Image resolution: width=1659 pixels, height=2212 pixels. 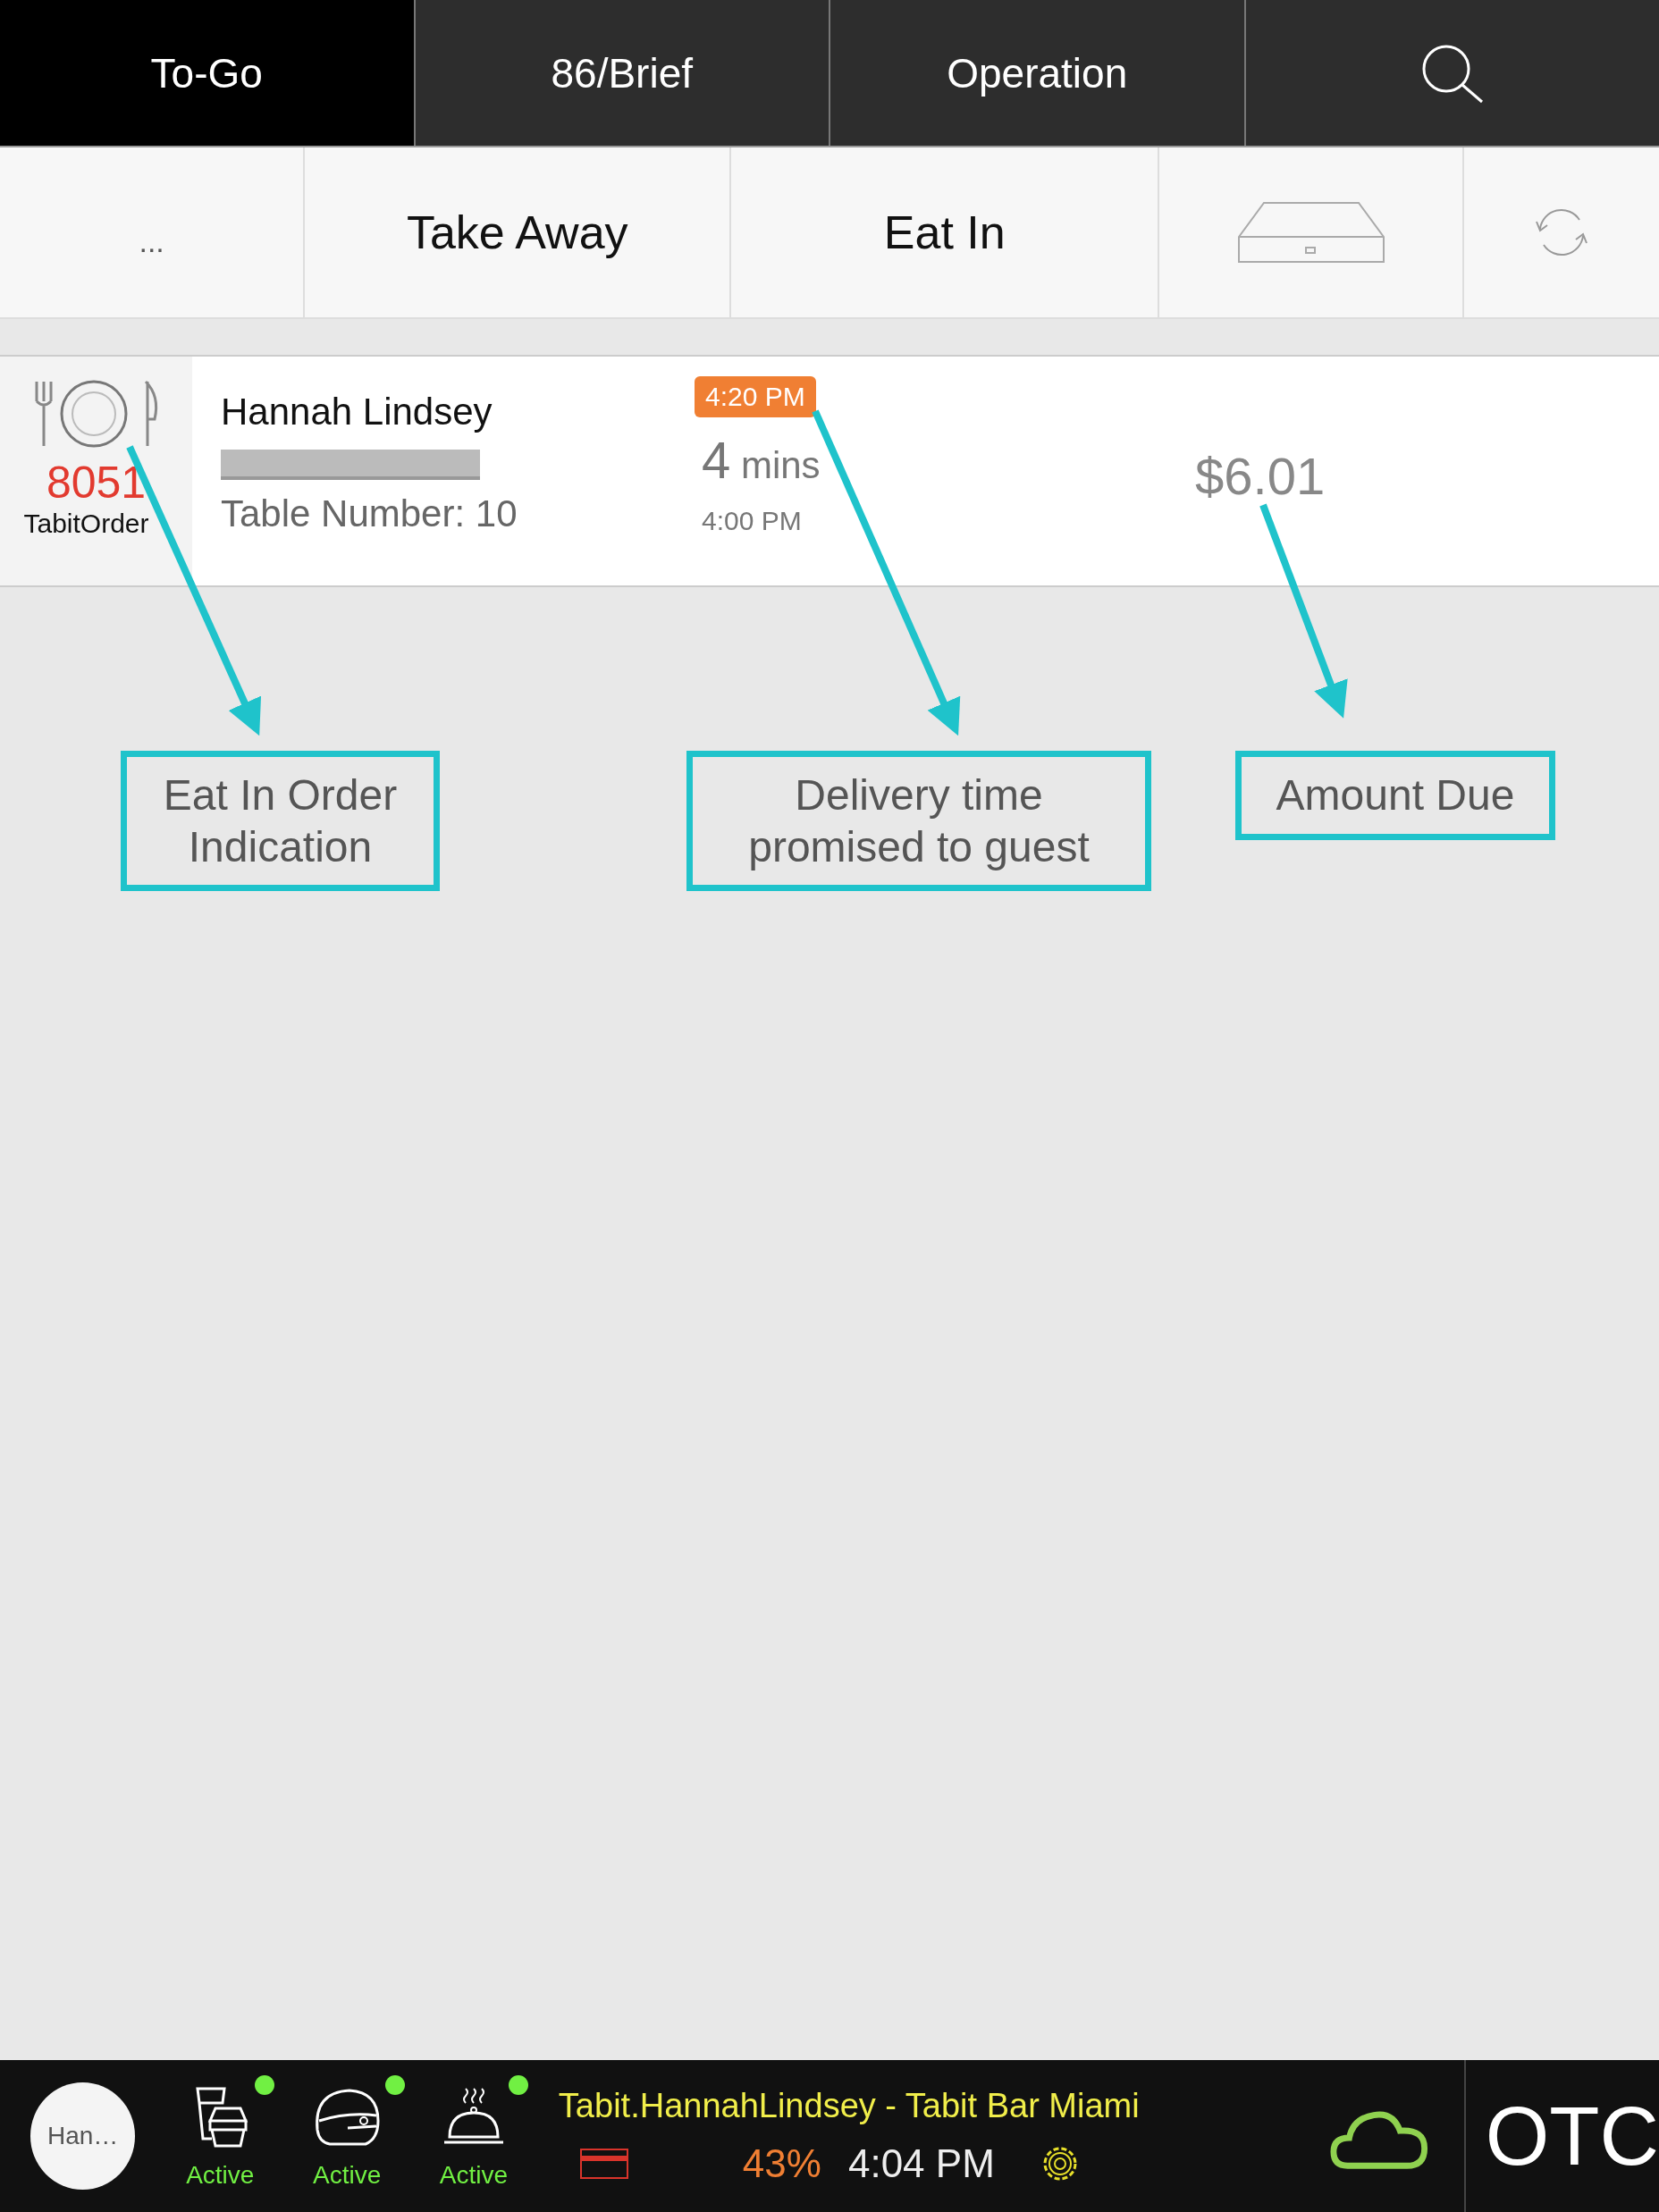 I want to click on order-number: 8051, so click(x=96, y=483).